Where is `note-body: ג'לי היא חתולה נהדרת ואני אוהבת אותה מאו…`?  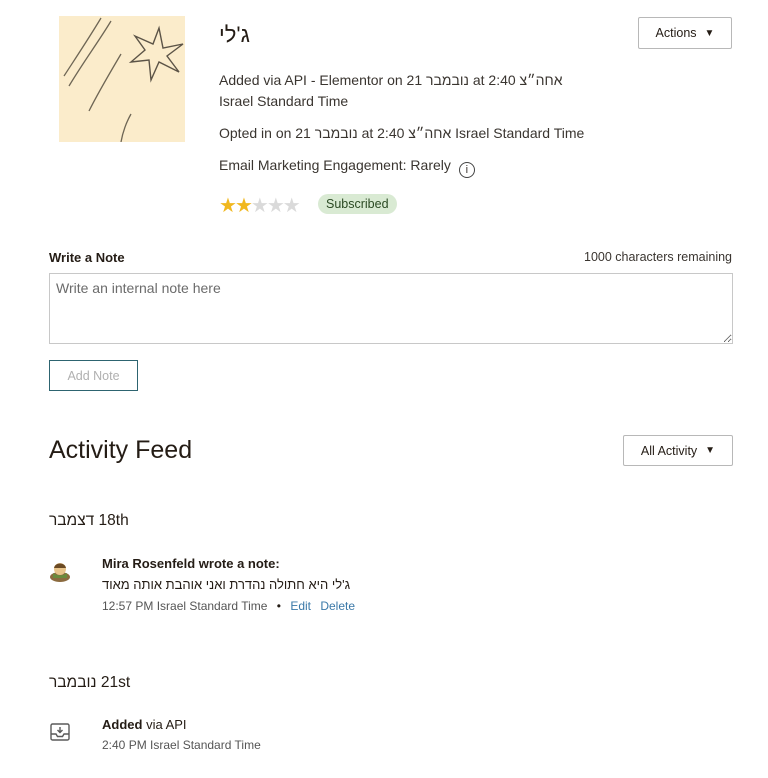
note-body: ג'לי היא חתולה נהדרת ואני אוהבת אותה מאו… is located at coordinates (226, 584).